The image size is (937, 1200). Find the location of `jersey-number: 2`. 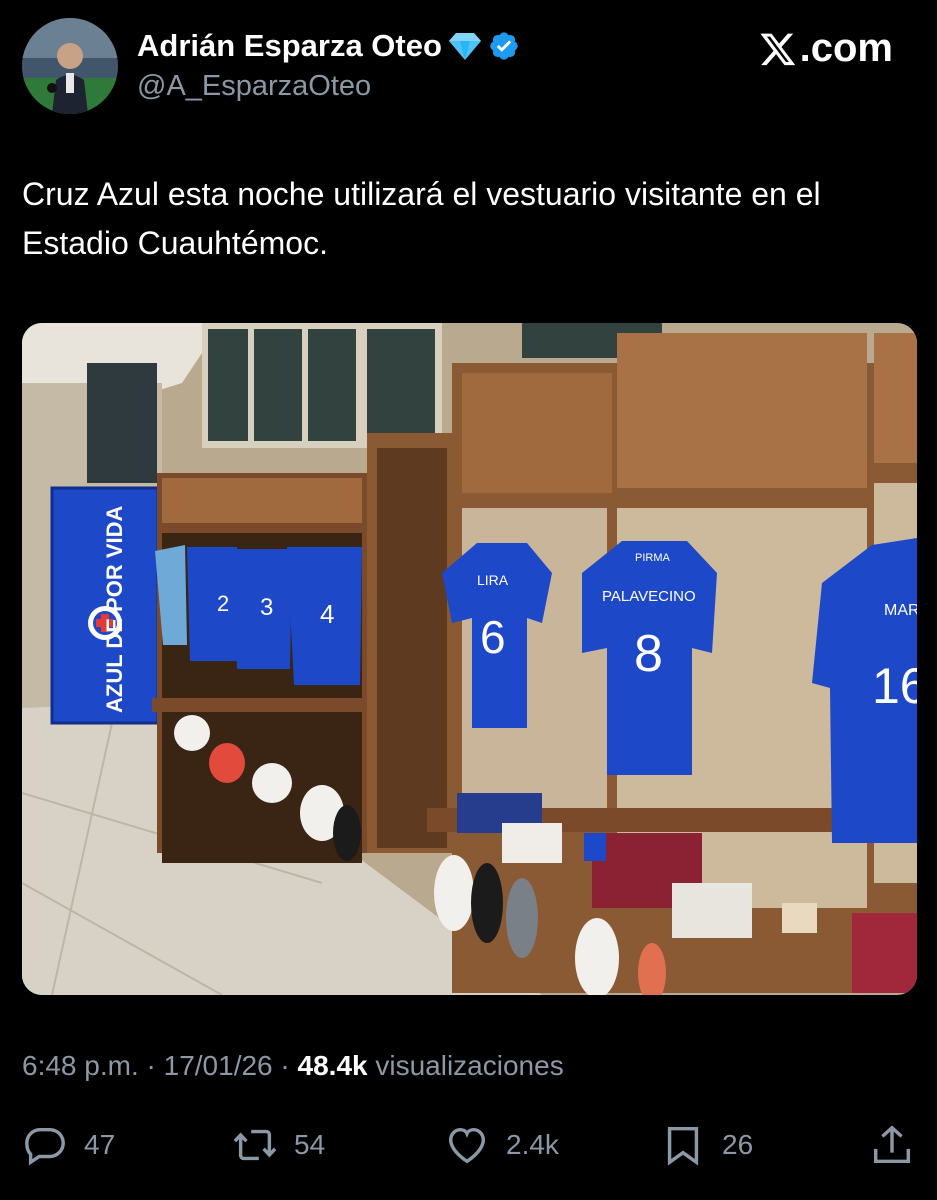

jersey-number: 2 is located at coordinates (223, 603).